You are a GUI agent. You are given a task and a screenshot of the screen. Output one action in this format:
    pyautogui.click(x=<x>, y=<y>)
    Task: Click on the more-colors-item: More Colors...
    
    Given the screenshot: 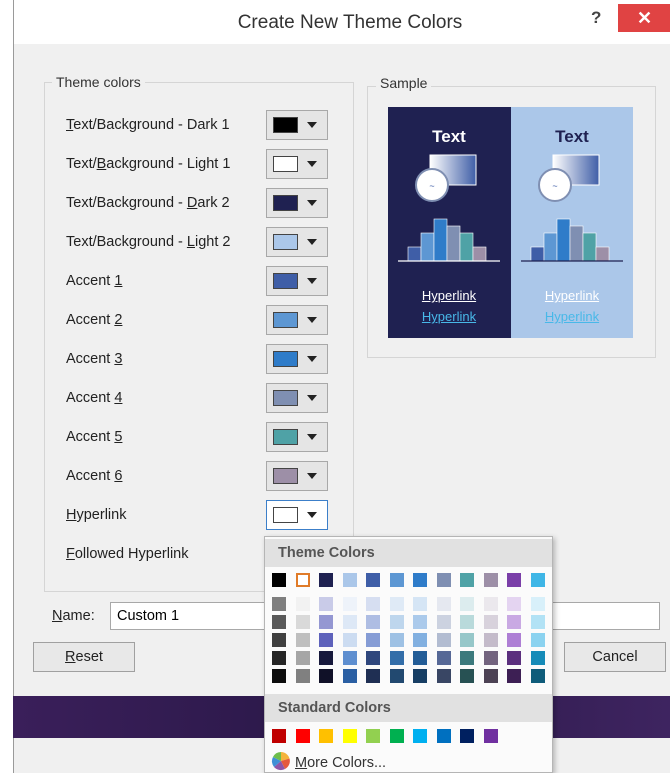 What is the action you would take?
    pyautogui.click(x=328, y=761)
    